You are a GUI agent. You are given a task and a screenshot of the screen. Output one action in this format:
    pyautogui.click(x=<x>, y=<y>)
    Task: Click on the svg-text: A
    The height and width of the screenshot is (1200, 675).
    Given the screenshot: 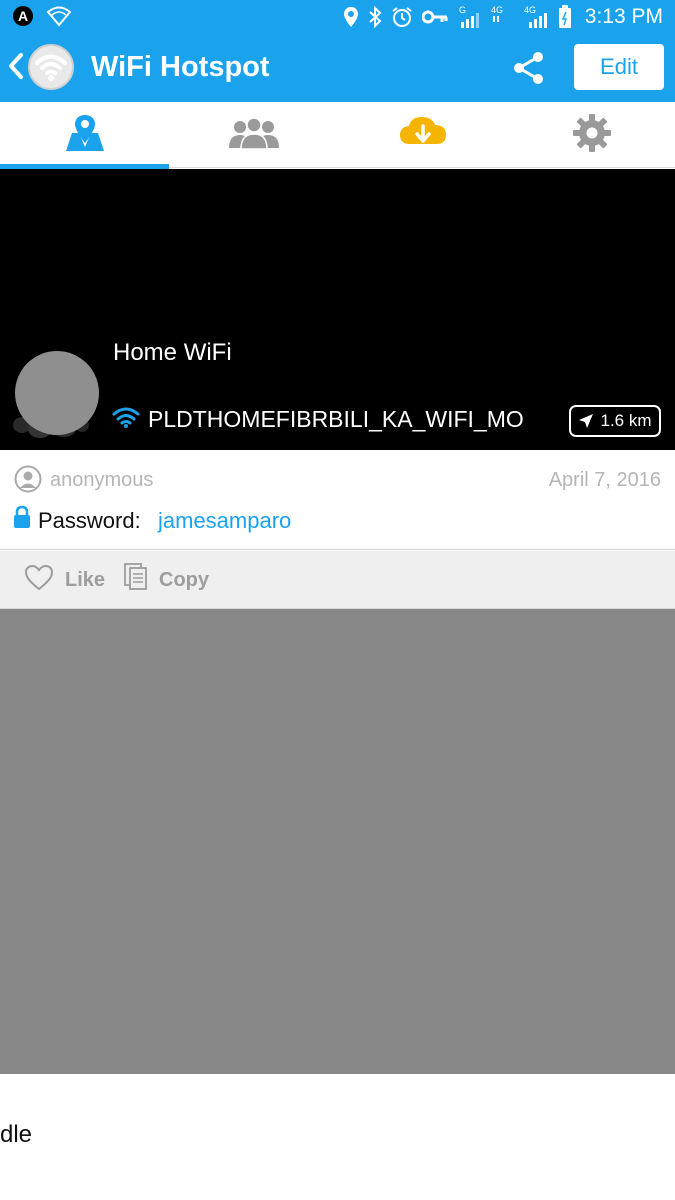 What is the action you would take?
    pyautogui.click(x=23, y=16)
    